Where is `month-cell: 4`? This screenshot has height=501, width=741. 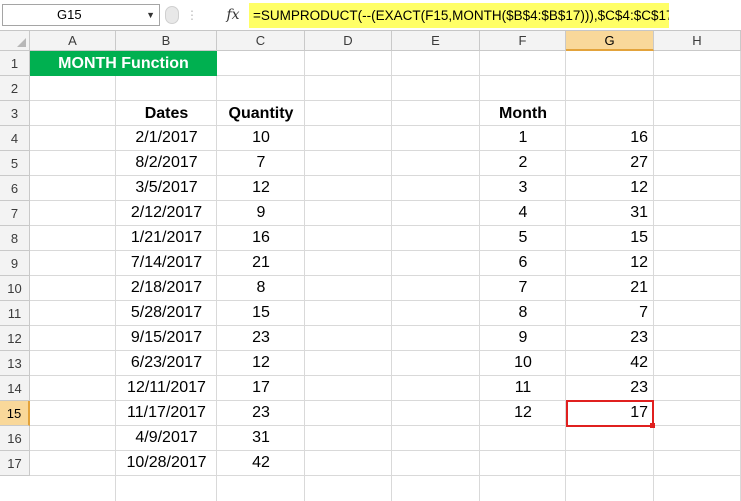
month-cell: 4 is located at coordinates (523, 213).